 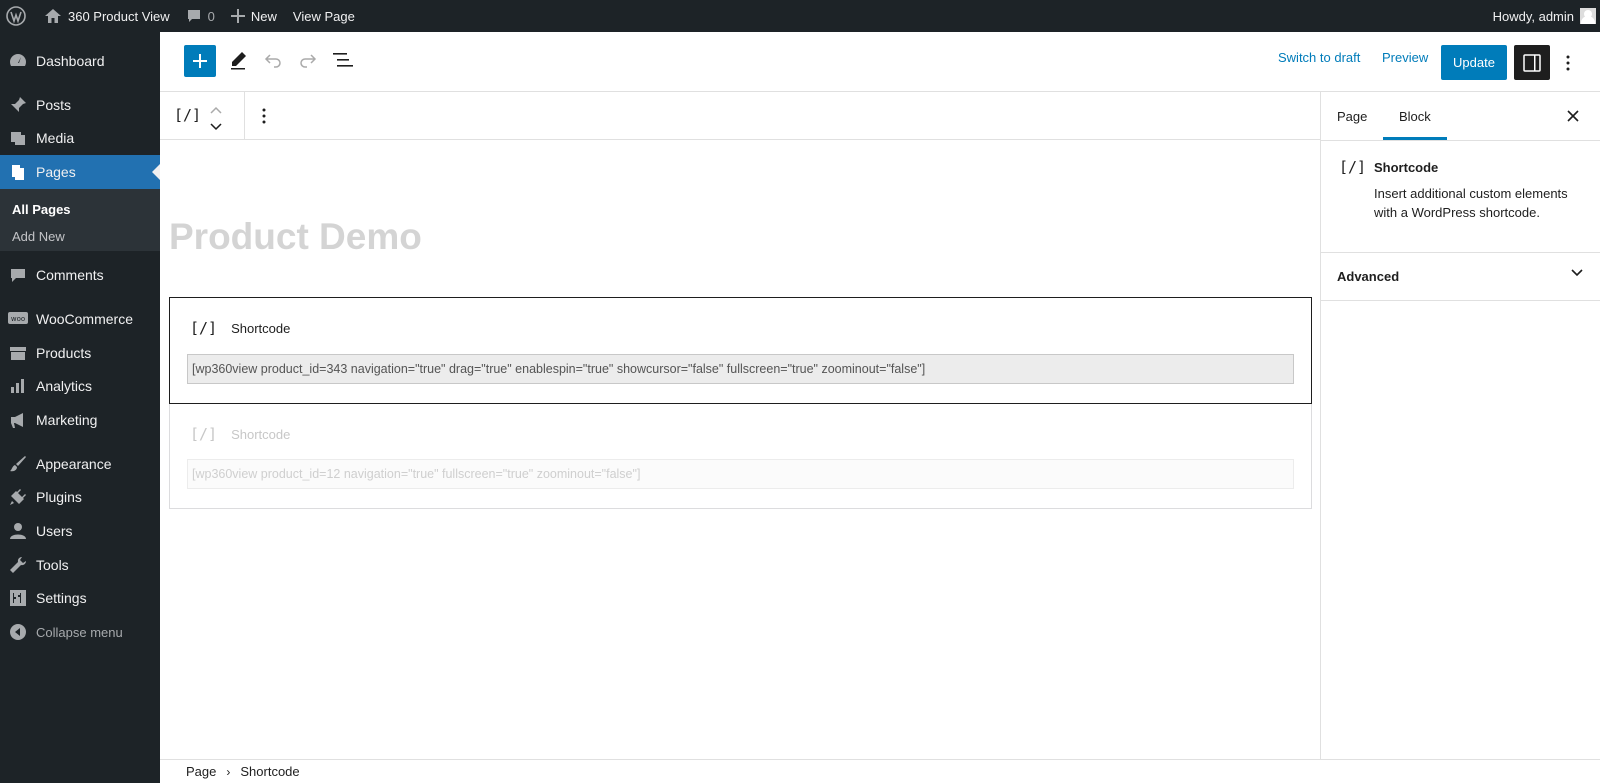 I want to click on redo-icon, so click(x=308, y=61).